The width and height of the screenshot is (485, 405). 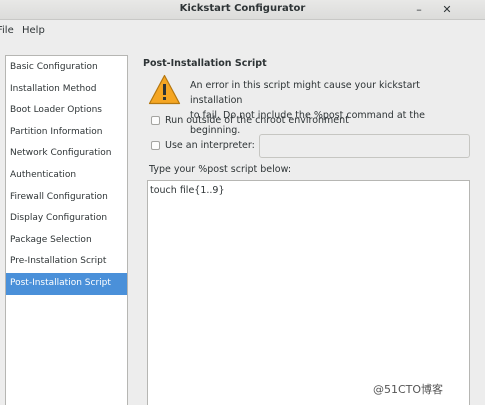 I want to click on interpreter-checkbox, so click(x=155, y=145).